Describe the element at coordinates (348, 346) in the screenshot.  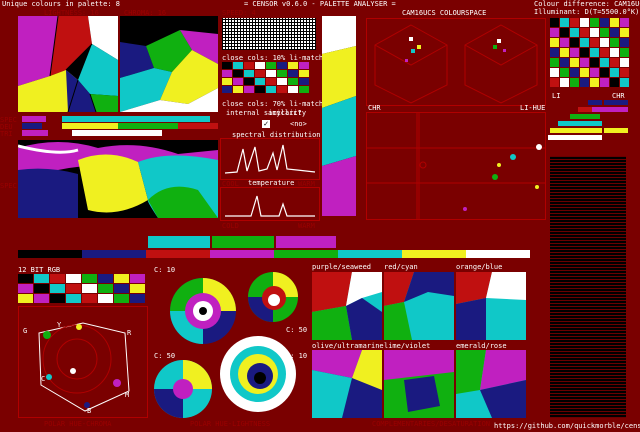
I see `pair-label-4: olive/ultramarine` at that location.